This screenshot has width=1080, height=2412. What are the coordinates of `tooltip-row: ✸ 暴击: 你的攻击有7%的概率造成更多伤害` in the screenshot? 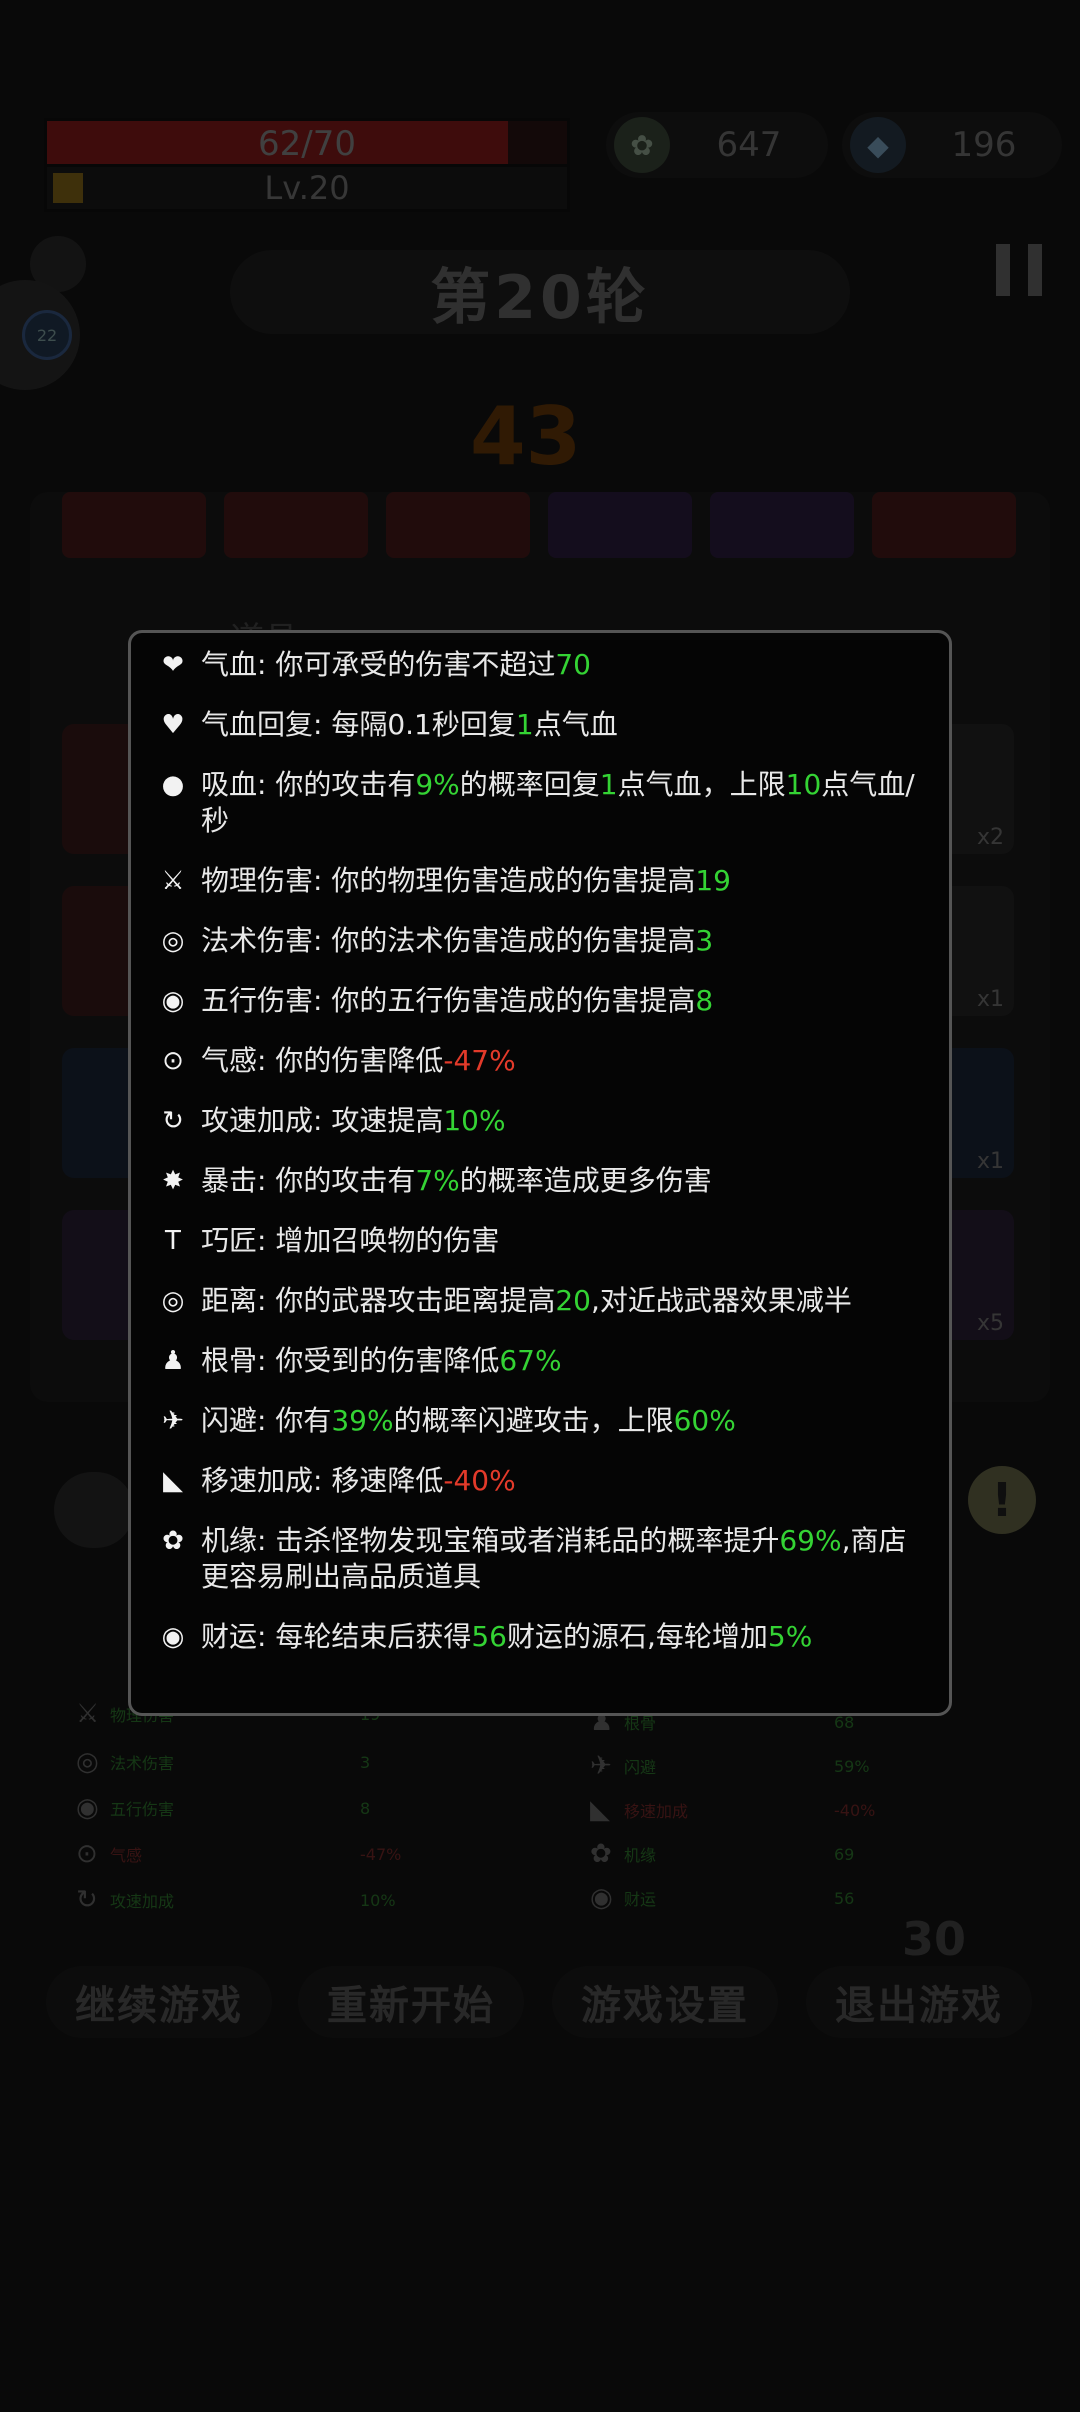 It's located at (540, 1181).